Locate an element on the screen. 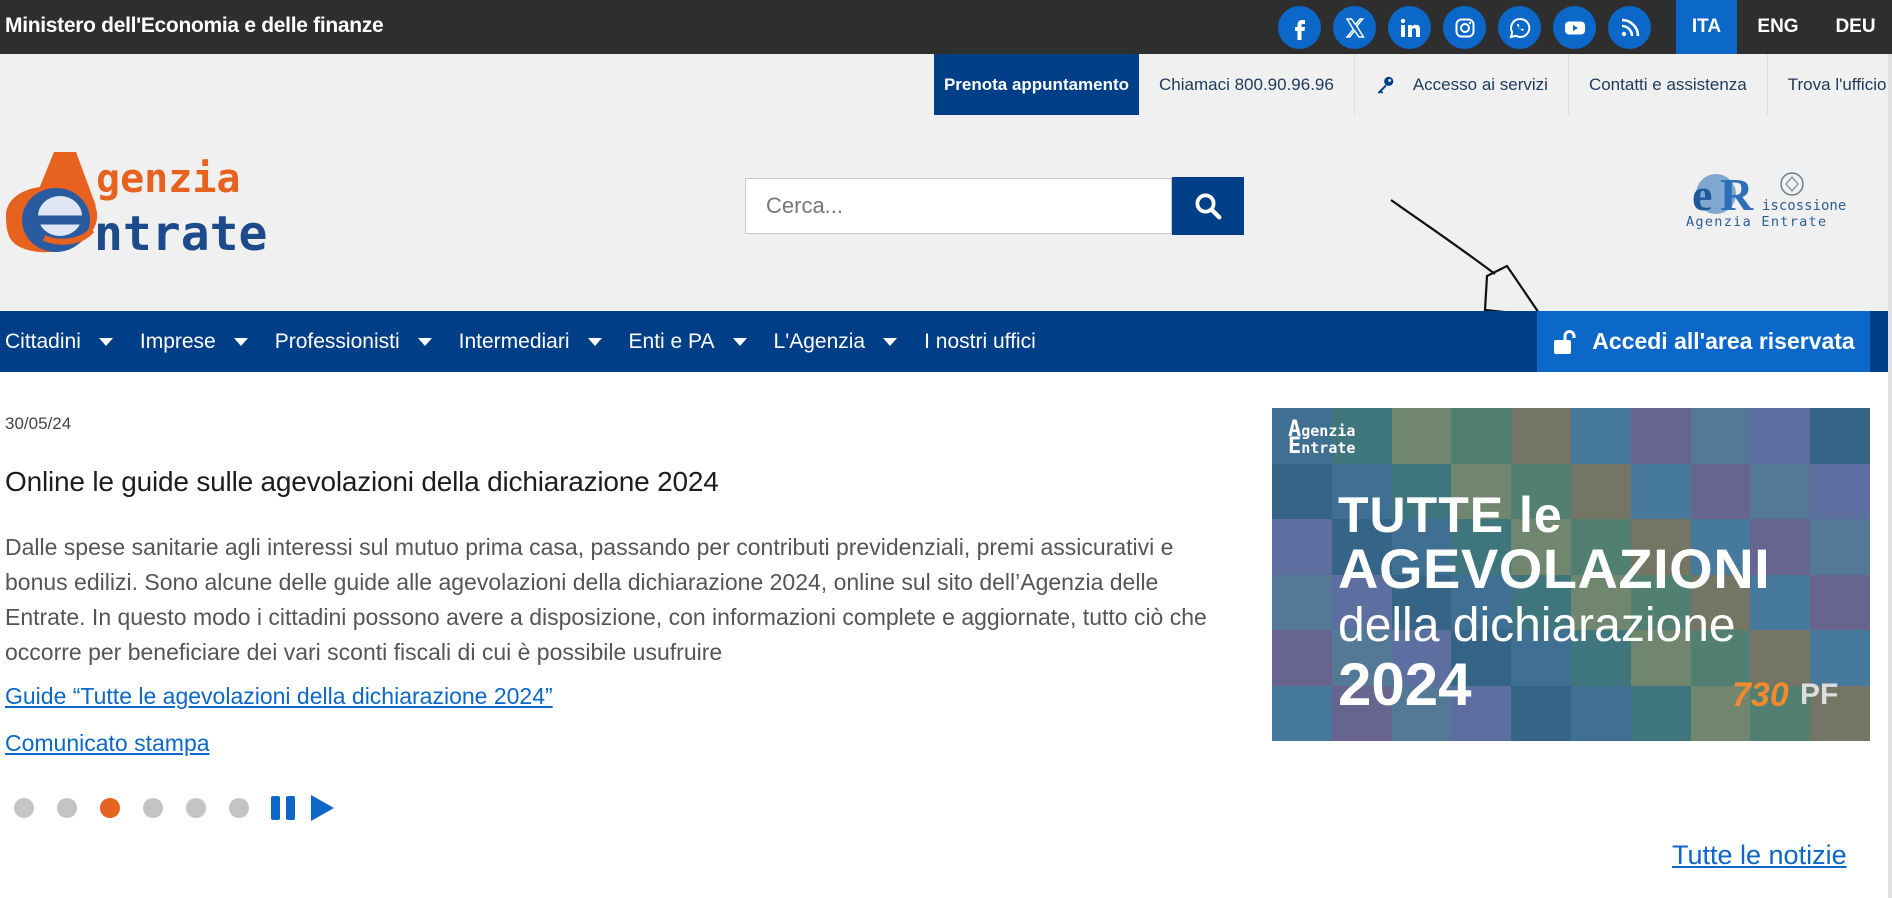  riscossione-text: iscossione is located at coordinates (1804, 206).